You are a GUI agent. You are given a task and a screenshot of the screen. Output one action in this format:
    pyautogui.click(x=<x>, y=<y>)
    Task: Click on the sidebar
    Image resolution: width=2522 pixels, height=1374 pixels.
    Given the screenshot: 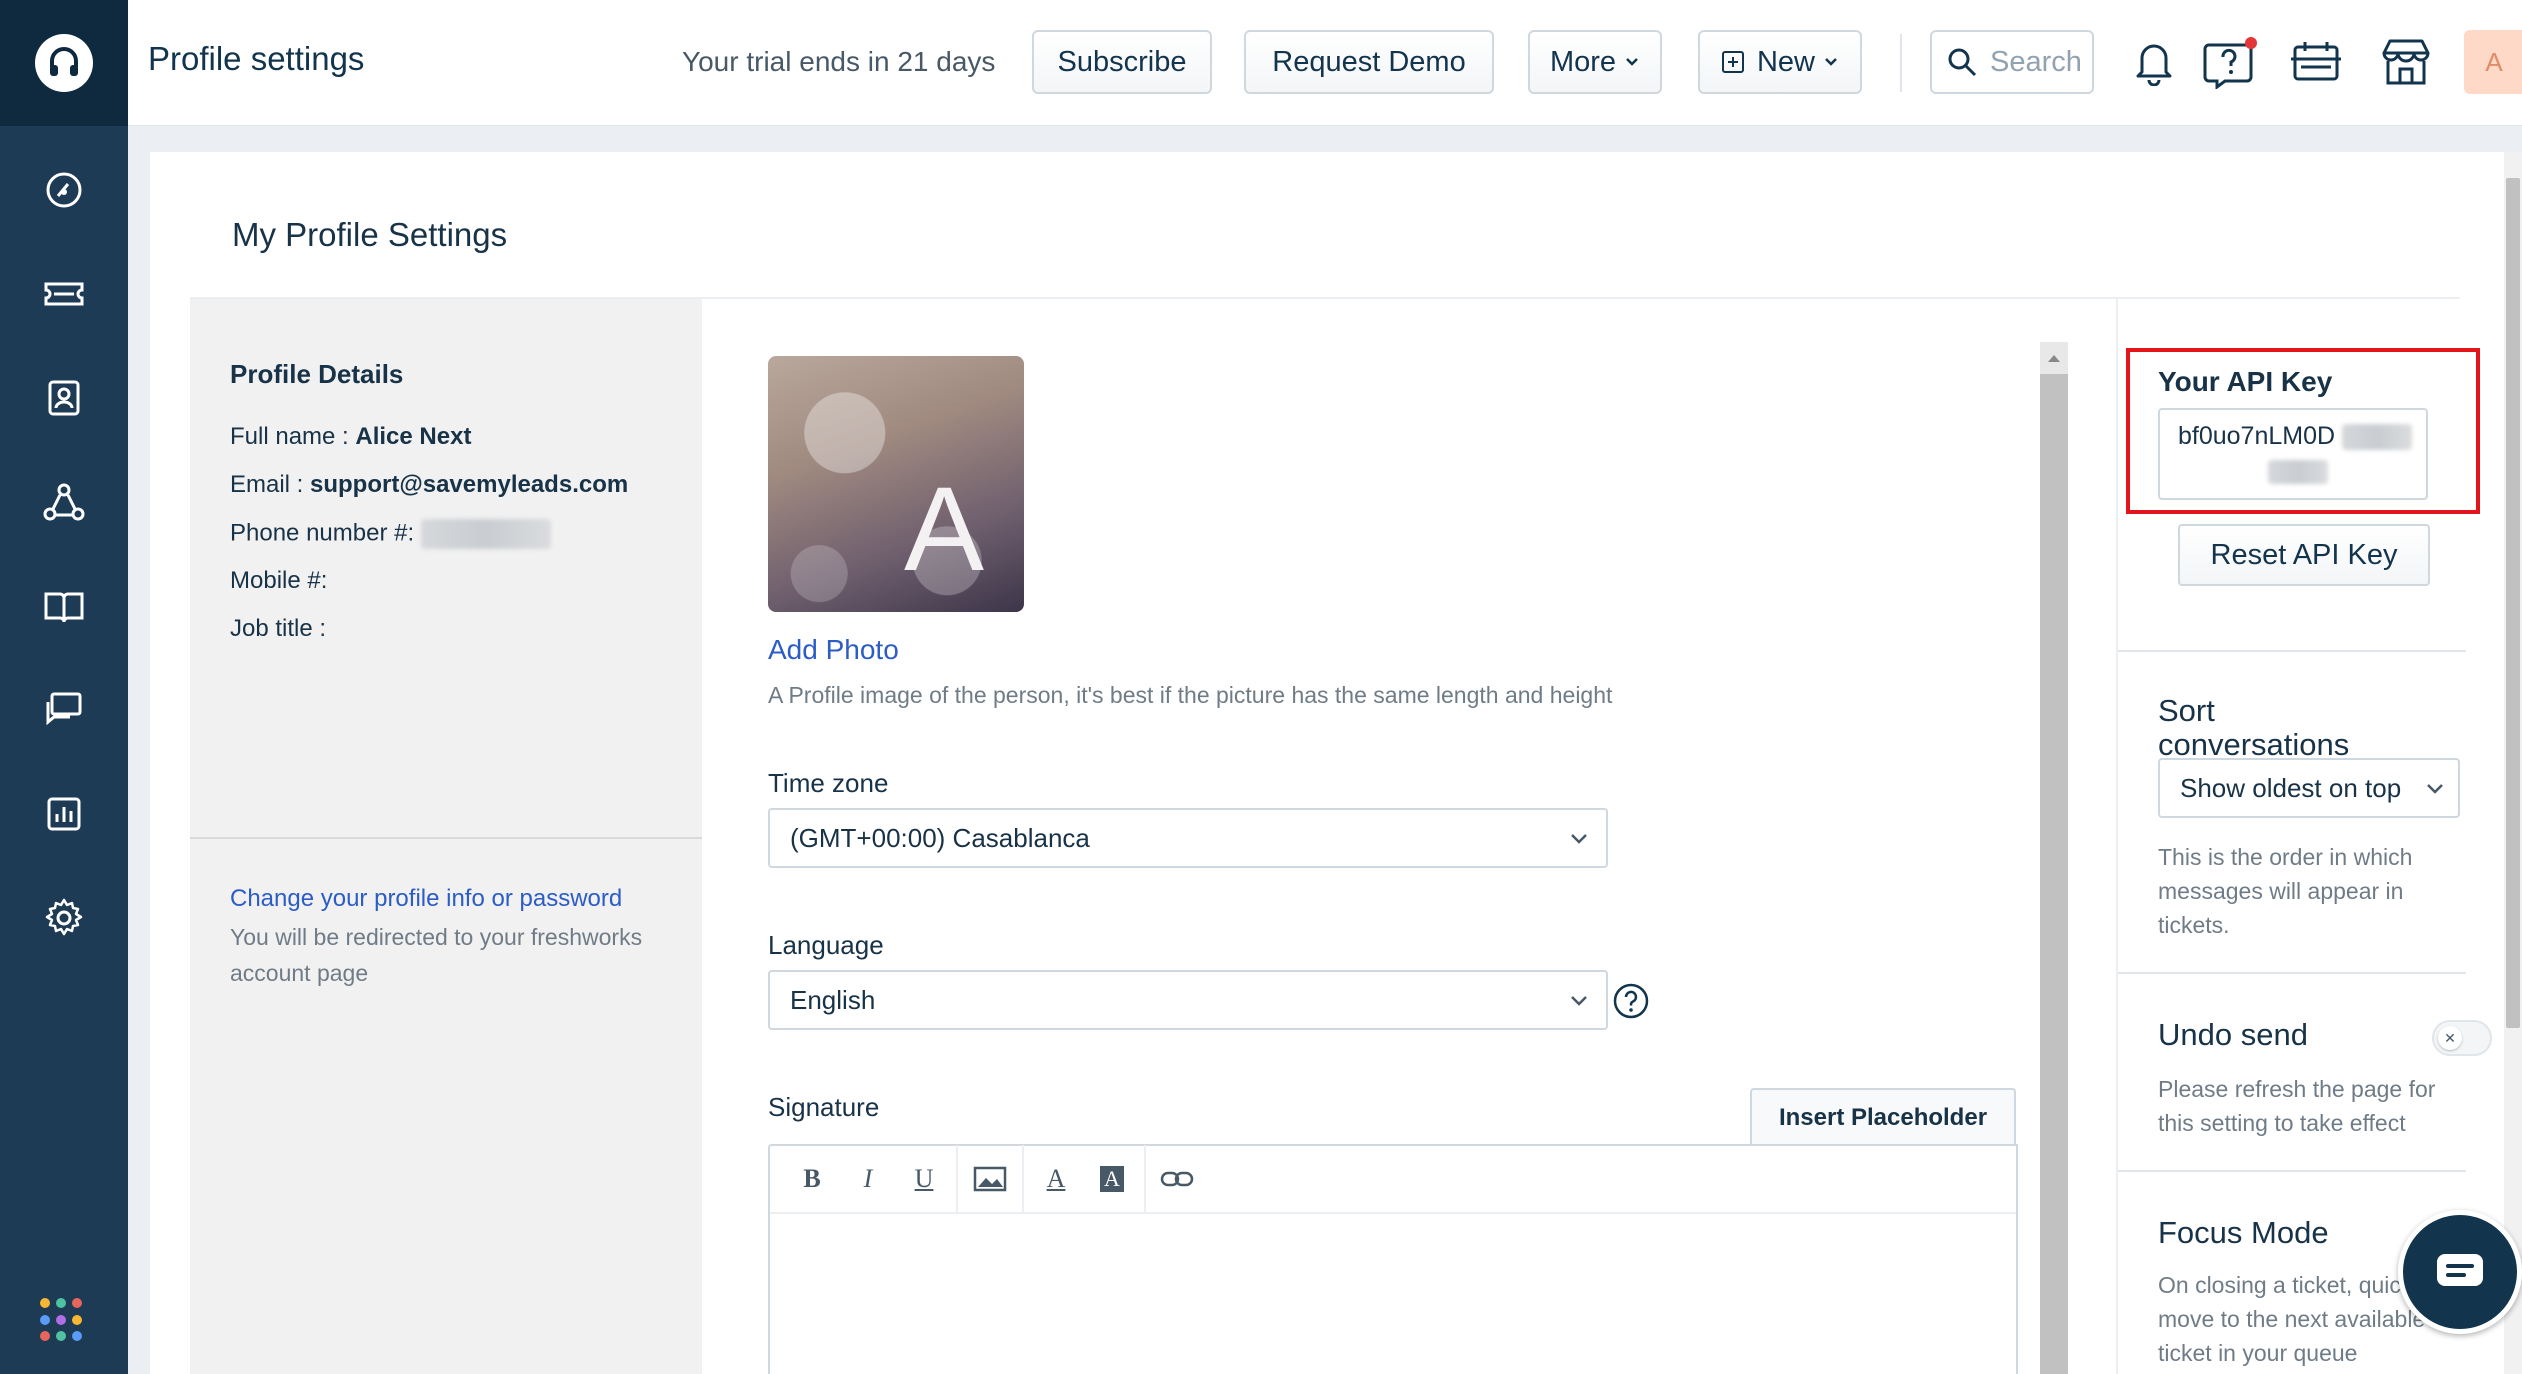 What is the action you would take?
    pyautogui.click(x=64, y=687)
    